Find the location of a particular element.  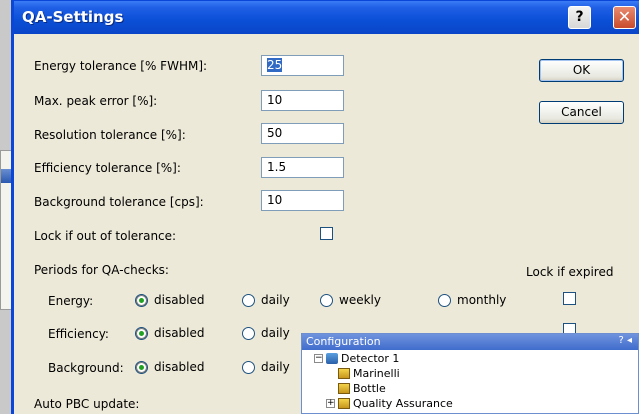

lock-if-expired-label: Lock if expired is located at coordinates (570, 272).